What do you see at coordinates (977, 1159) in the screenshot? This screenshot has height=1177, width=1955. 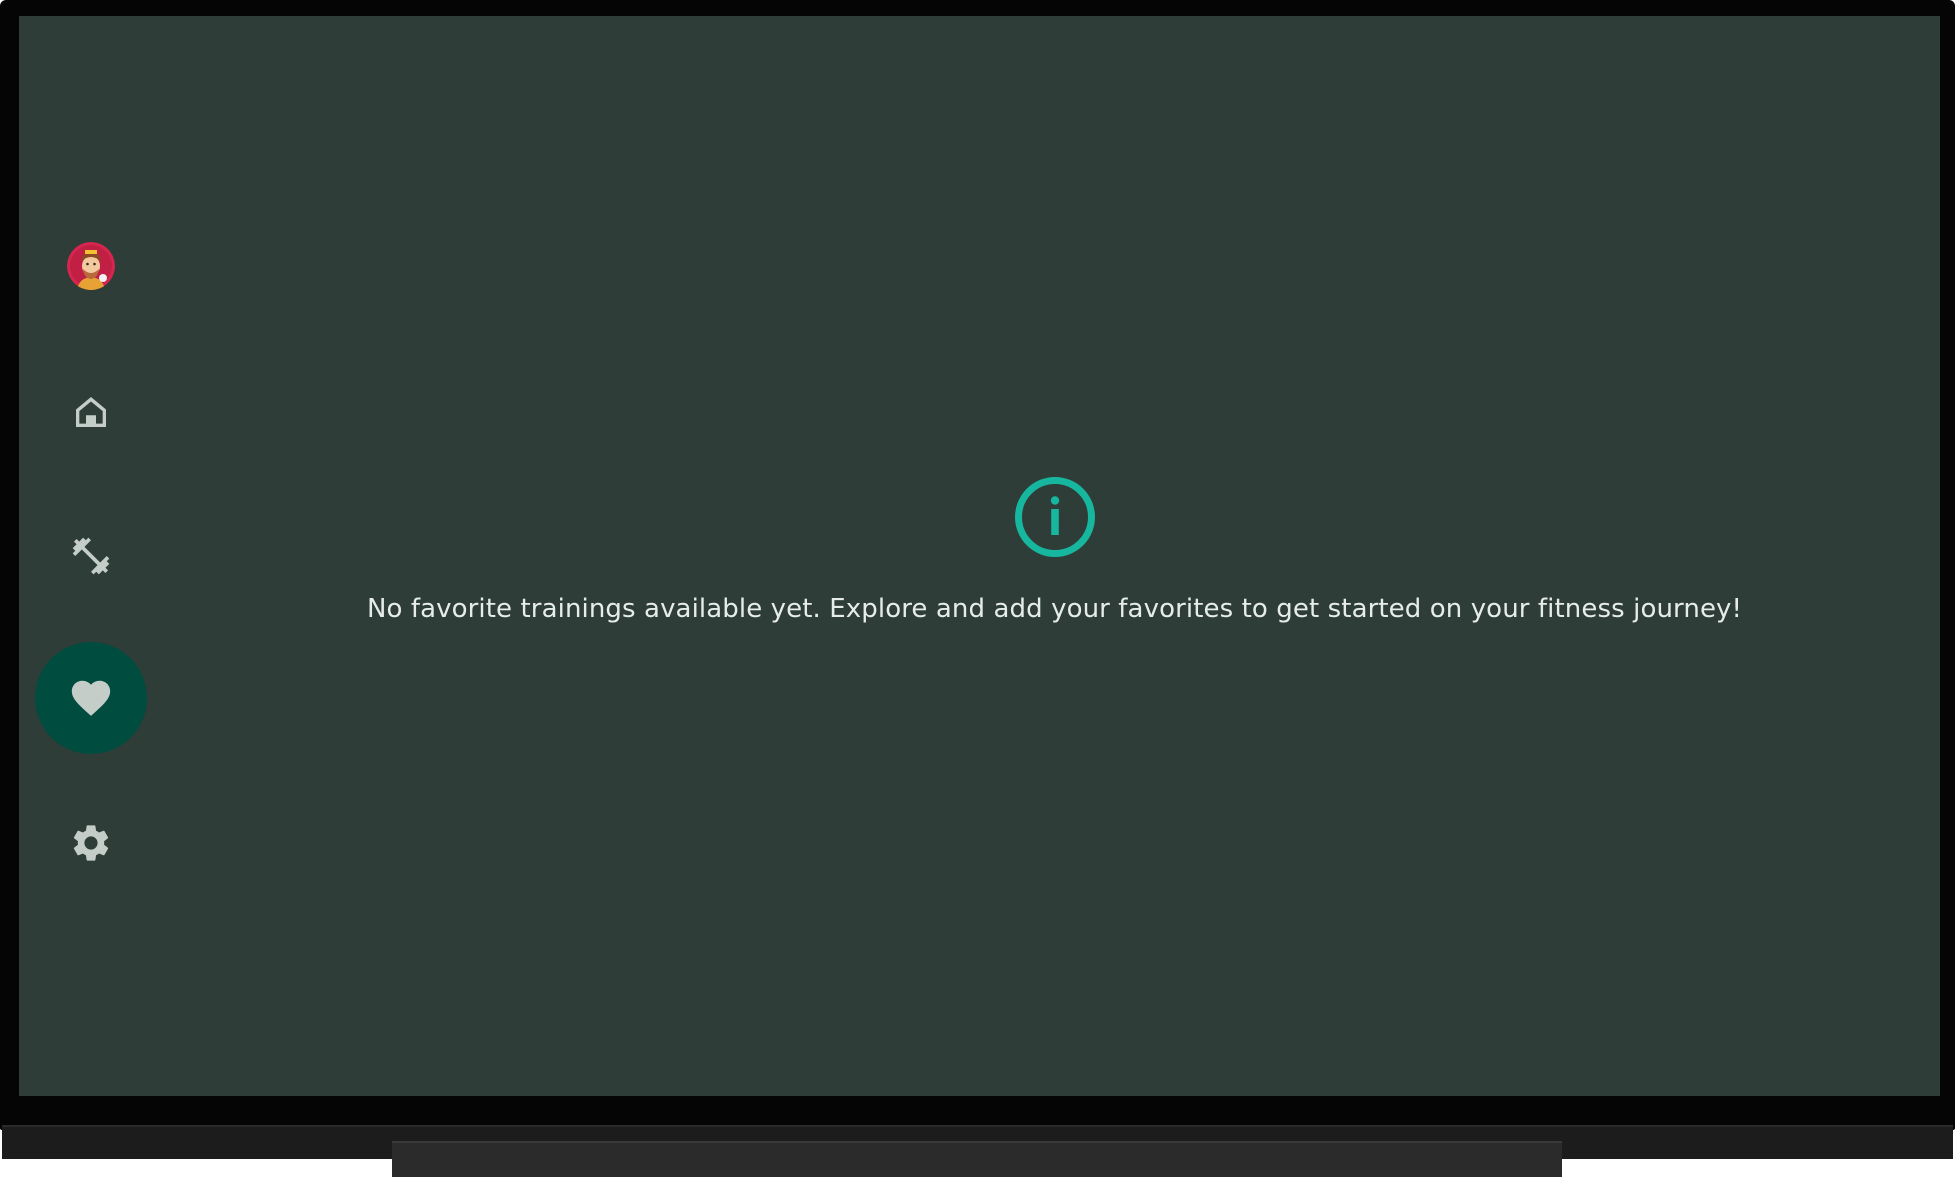 I see `tv-stand` at bounding box center [977, 1159].